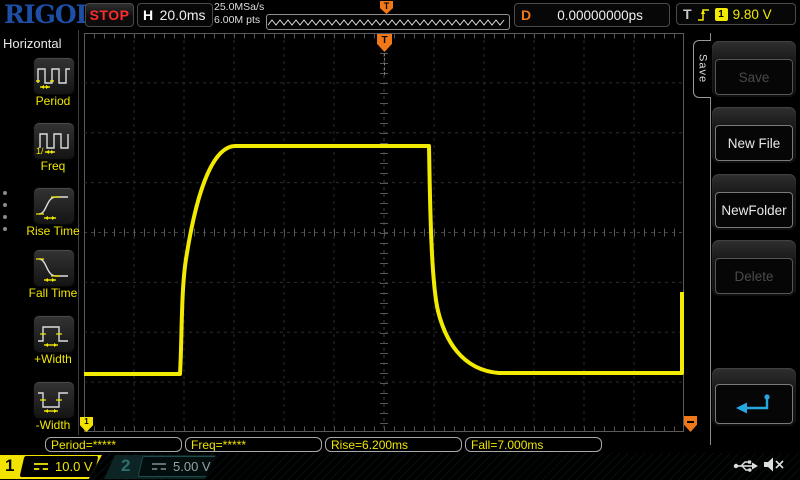  Describe the element at coordinates (745, 466) in the screenshot. I see `usb-icon` at that location.